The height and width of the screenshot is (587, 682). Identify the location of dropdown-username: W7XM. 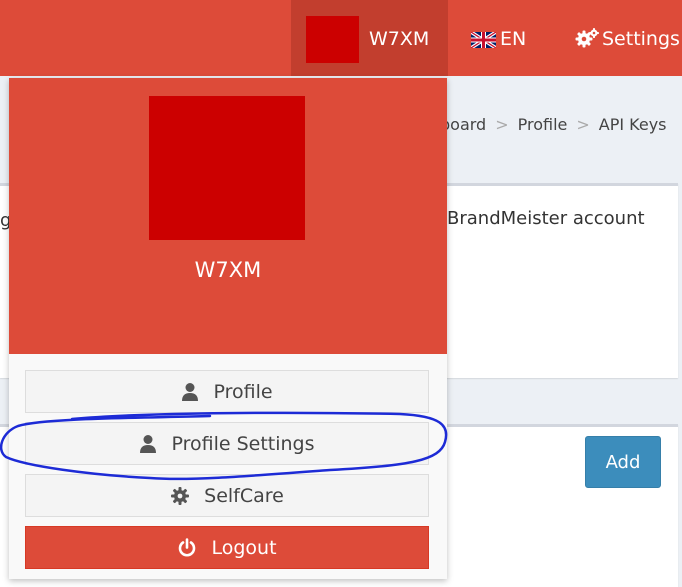
(228, 270).